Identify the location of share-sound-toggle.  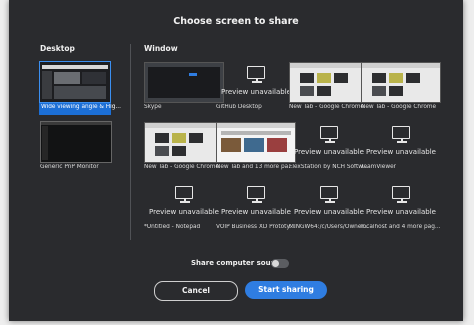
(280, 263).